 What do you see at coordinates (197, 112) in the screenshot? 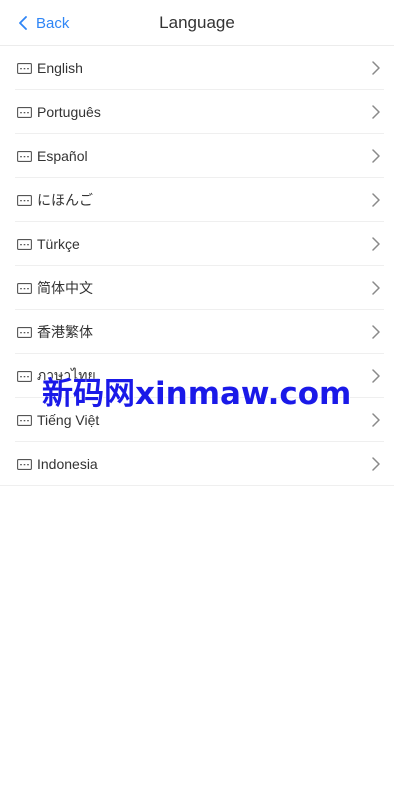
I see `language-item-portugues: Português` at bounding box center [197, 112].